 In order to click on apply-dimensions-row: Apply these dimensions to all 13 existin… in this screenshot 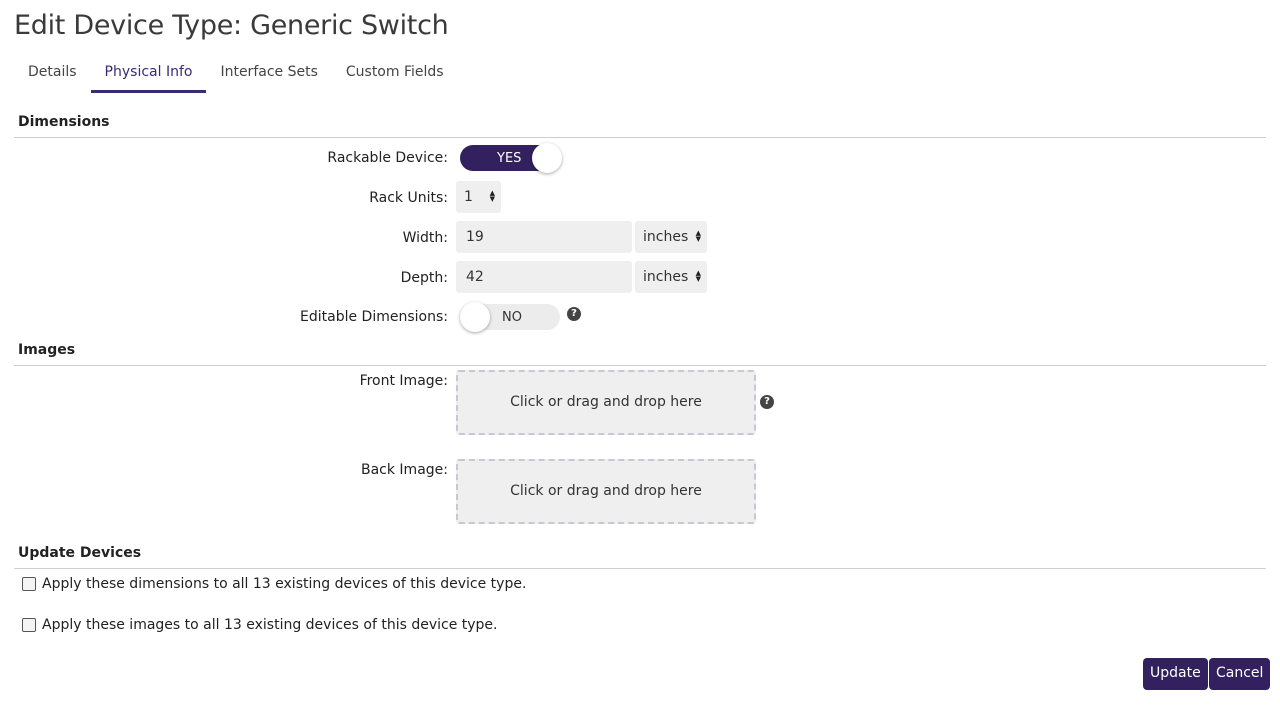, I will do `click(274, 584)`.